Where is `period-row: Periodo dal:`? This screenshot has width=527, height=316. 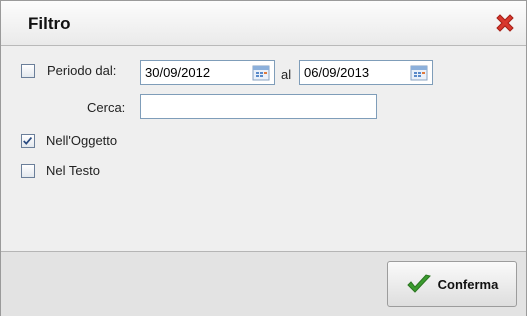
period-row: Periodo dal: is located at coordinates (68, 70).